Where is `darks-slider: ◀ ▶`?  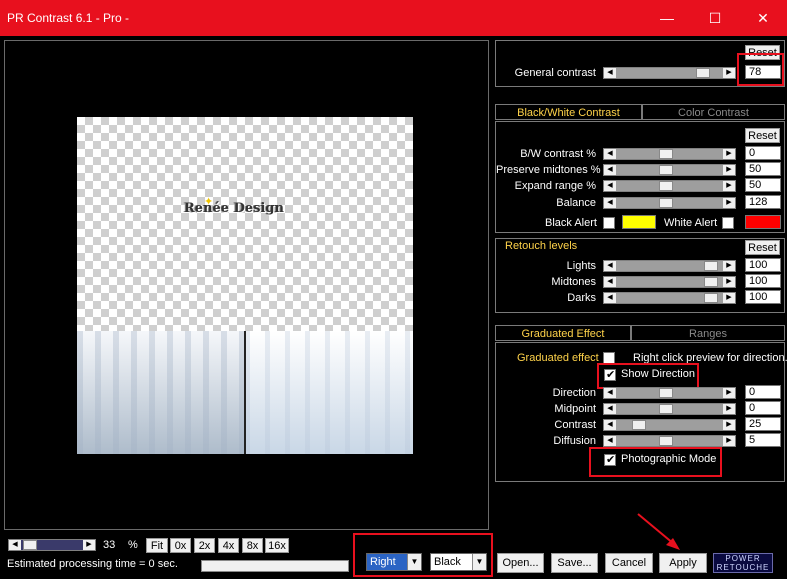
darks-slider: ◀ ▶ is located at coordinates (669, 298).